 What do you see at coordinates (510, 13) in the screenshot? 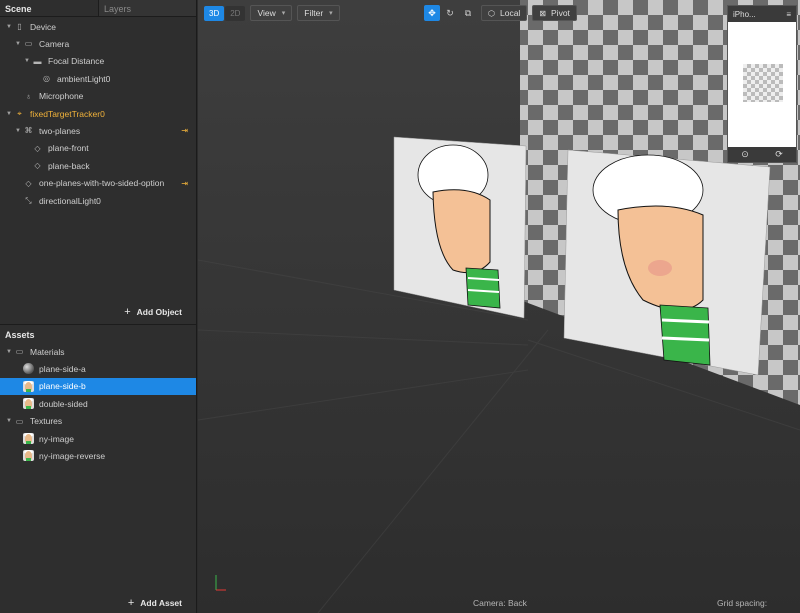
I see `local-label: Local` at bounding box center [510, 13].